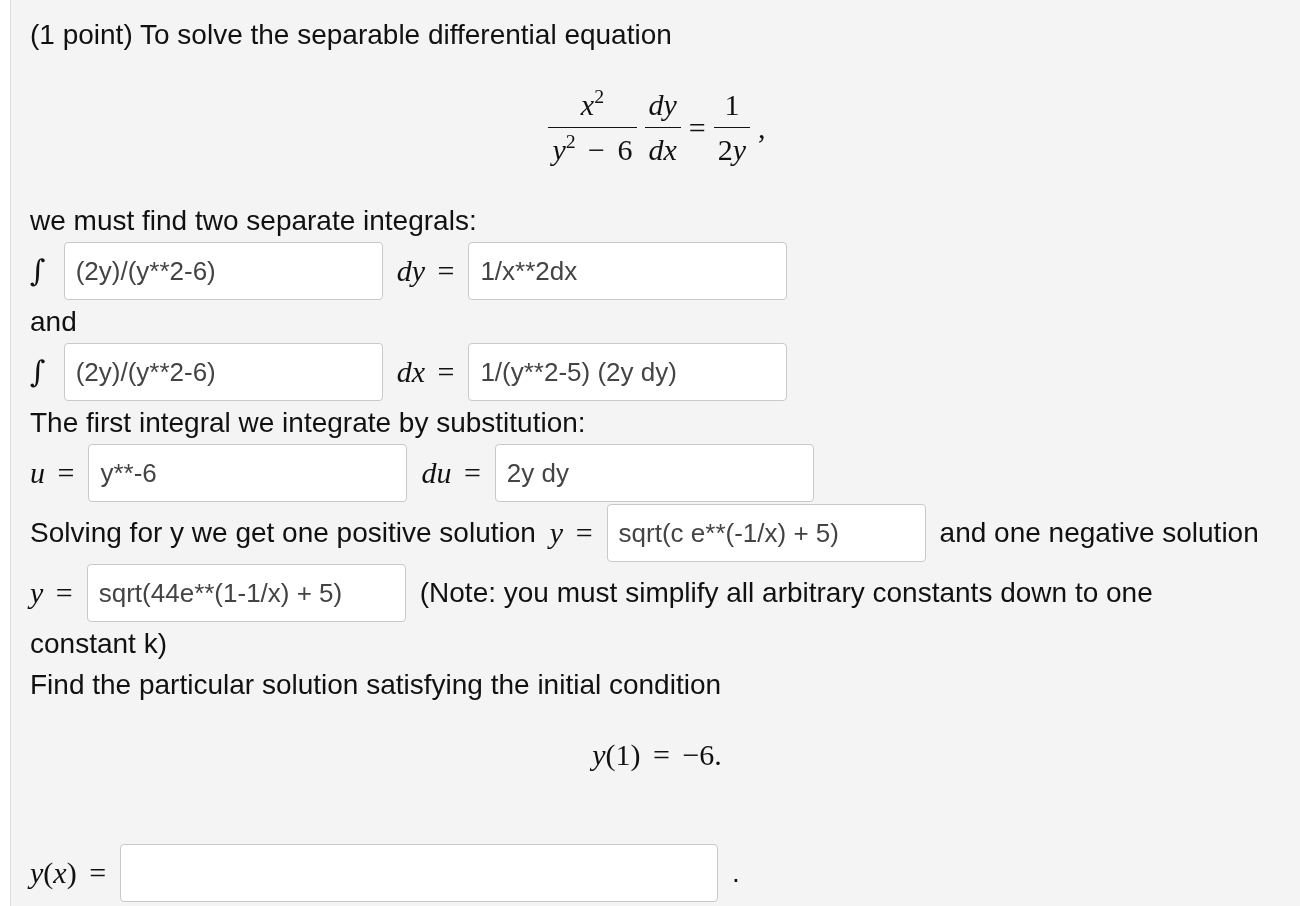  What do you see at coordinates (571, 533) in the screenshot?
I see `math-label: y =` at bounding box center [571, 533].